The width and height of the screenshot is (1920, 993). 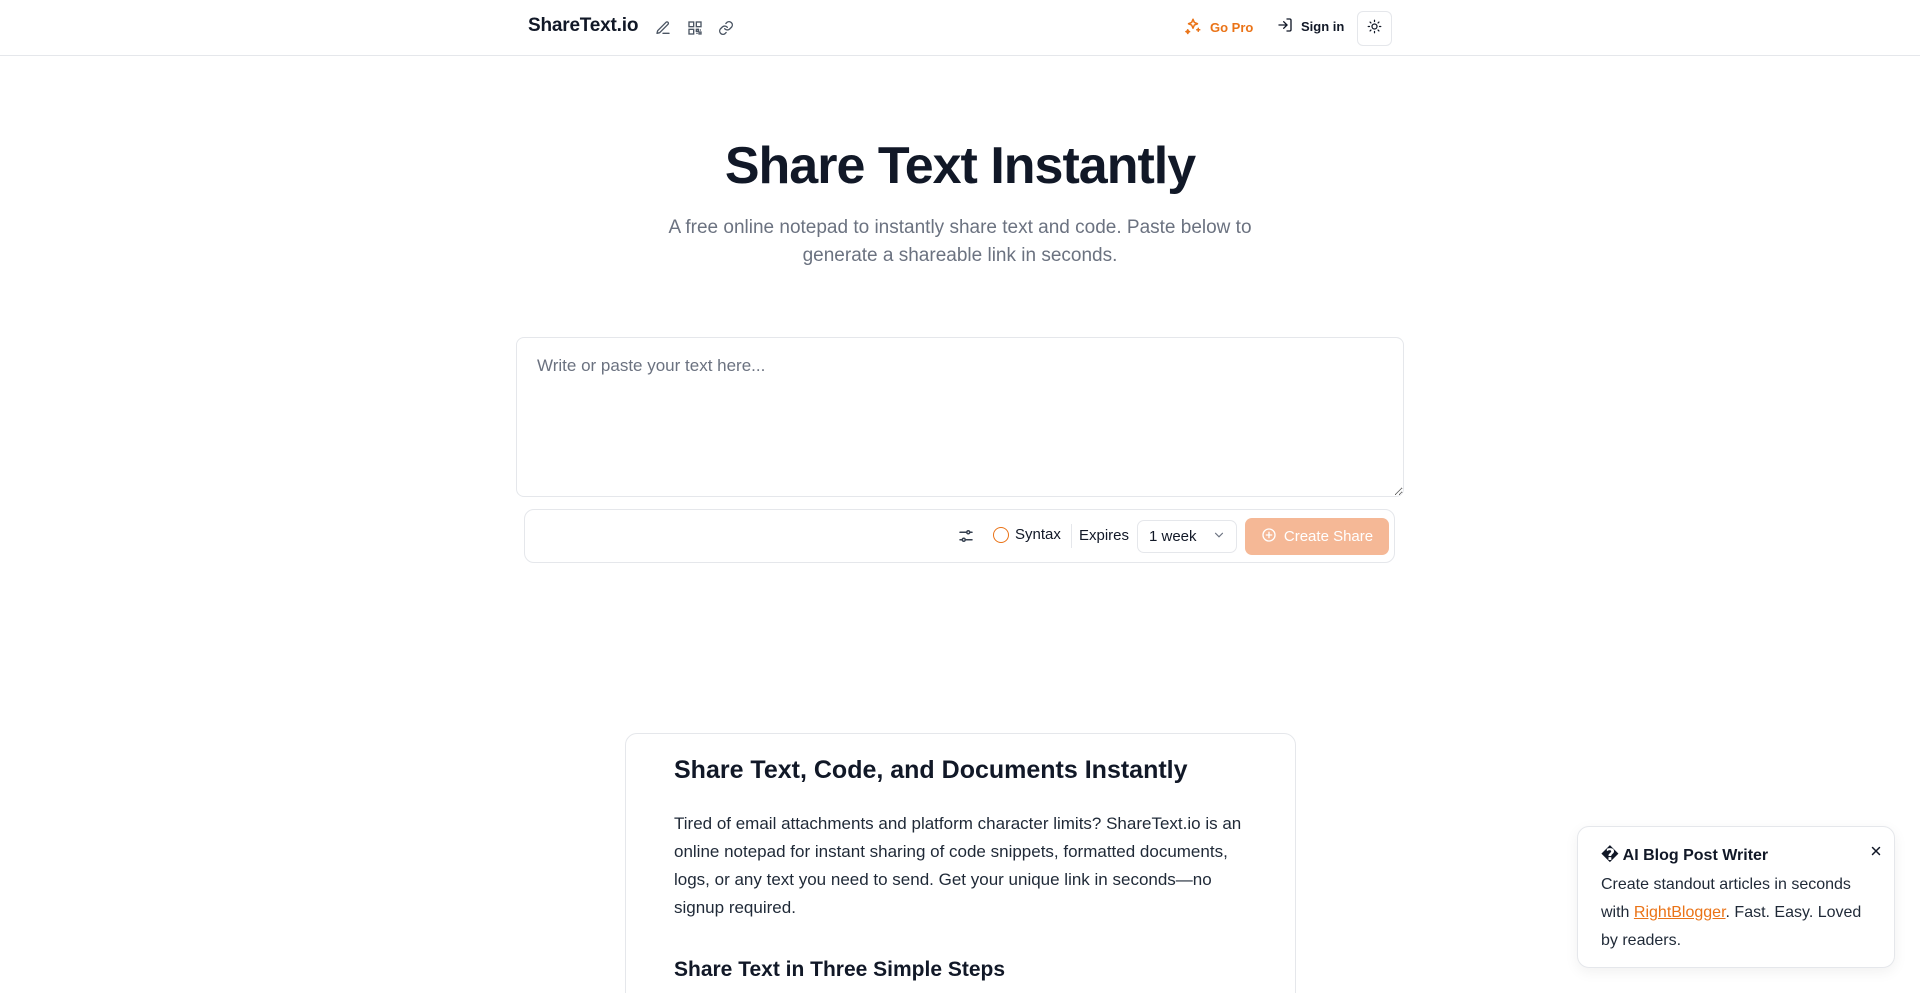 I want to click on text-editor, so click(x=960, y=417).